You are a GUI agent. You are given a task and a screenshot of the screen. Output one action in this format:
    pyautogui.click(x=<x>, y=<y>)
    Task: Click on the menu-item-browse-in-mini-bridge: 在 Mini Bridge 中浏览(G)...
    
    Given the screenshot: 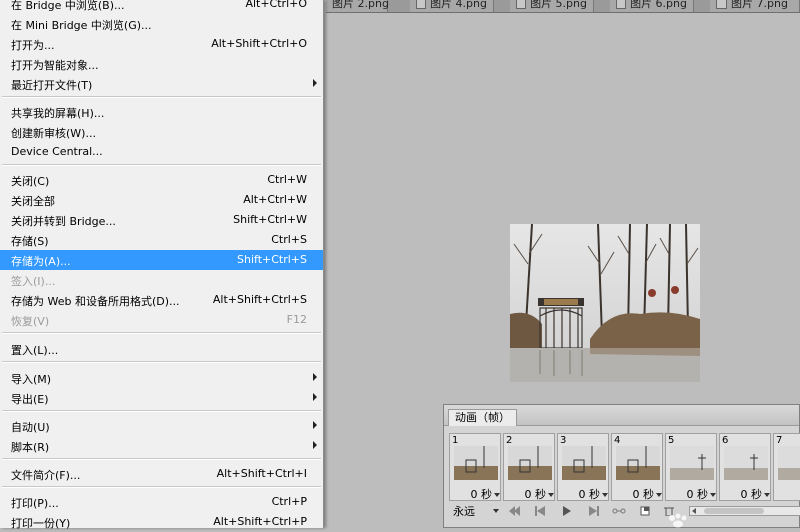 What is the action you would take?
    pyautogui.click(x=161, y=24)
    